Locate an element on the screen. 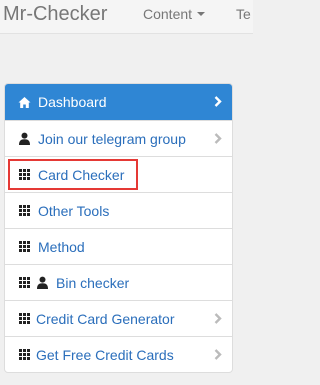 The width and height of the screenshot is (320, 385). menu-item-free-cards: Get Free Credit Cards is located at coordinates (118, 354).